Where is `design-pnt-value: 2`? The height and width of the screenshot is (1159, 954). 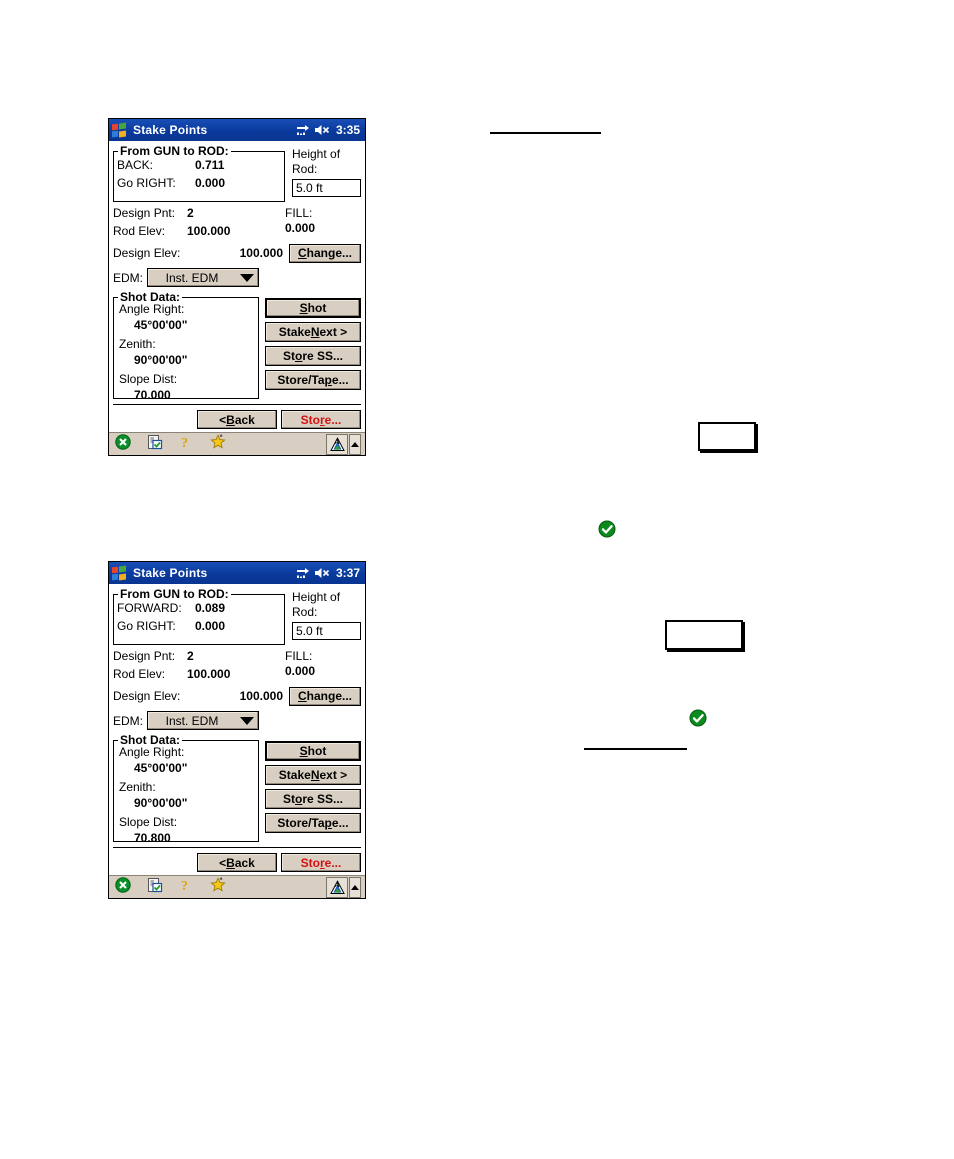 design-pnt-value: 2 is located at coordinates (190, 213).